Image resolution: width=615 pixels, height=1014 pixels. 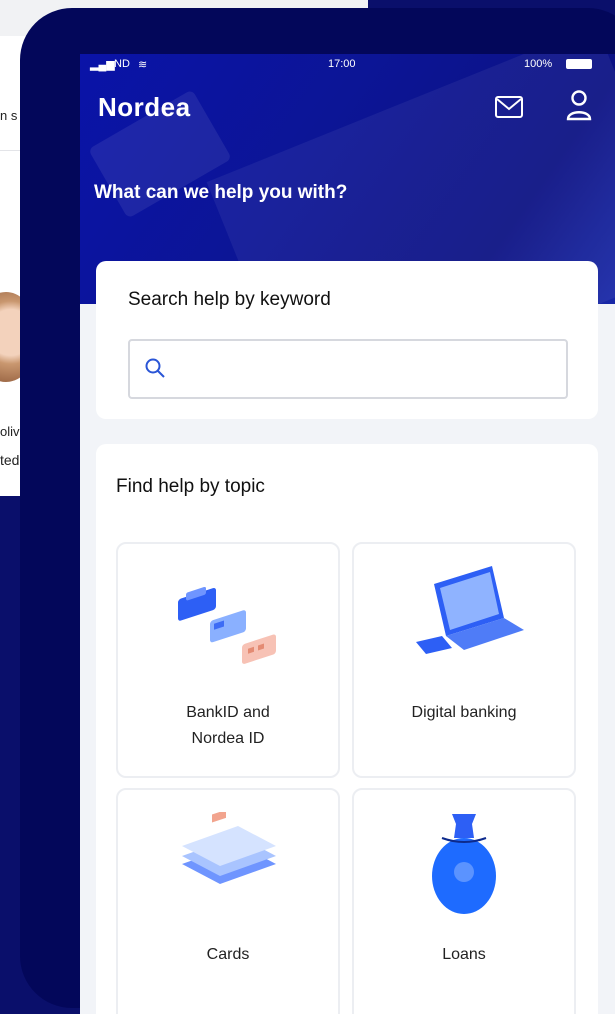 What do you see at coordinates (464, 660) in the screenshot?
I see `topic-tile-digital-banking: Digital banking` at bounding box center [464, 660].